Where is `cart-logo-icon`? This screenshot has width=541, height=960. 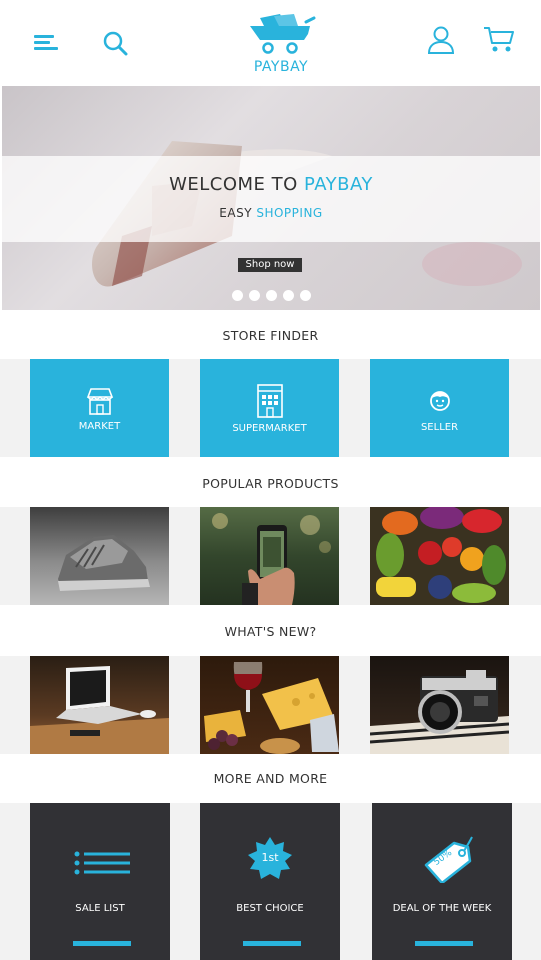
cart-logo-icon is located at coordinates (283, 34).